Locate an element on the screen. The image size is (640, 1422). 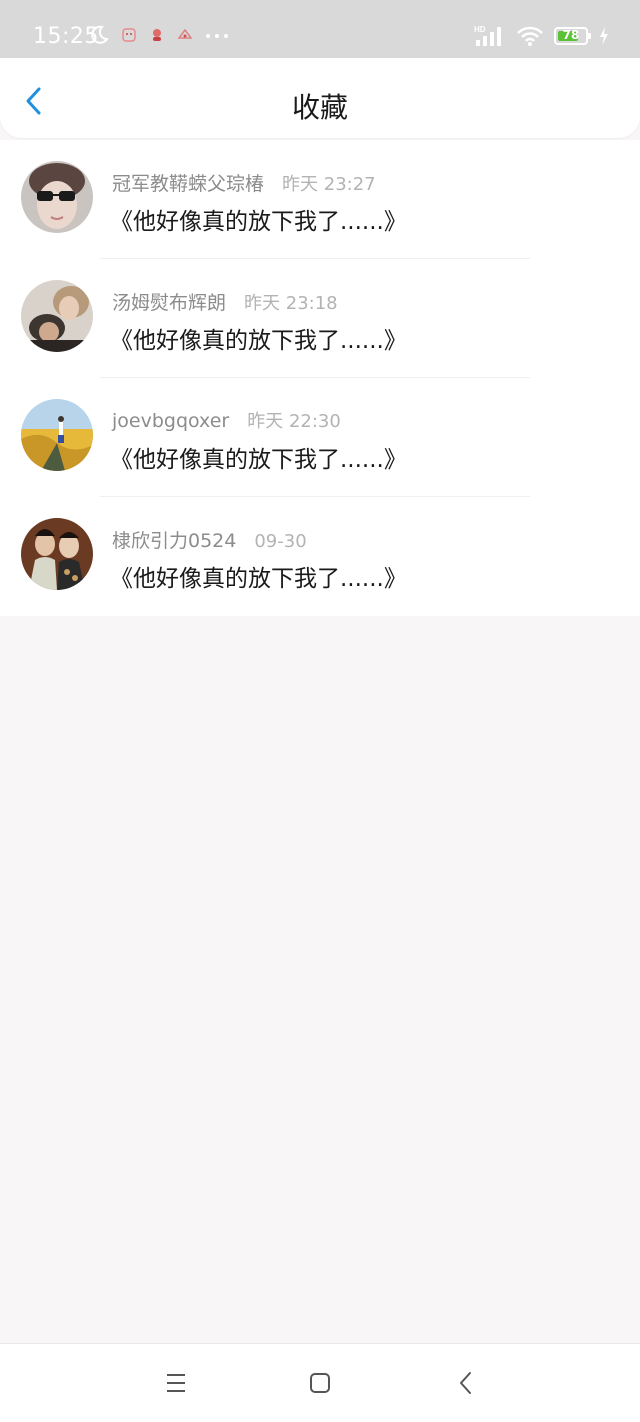
item-username: 棣欣引力0524 is located at coordinates (174, 539).